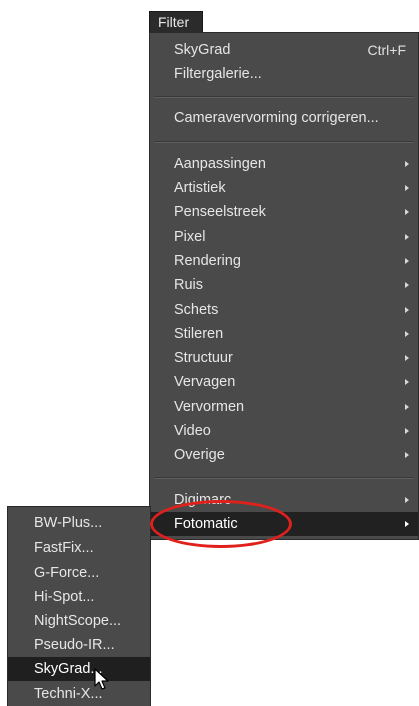 The image size is (419, 706). I want to click on menu-item-overige: Overige, so click(284, 455).